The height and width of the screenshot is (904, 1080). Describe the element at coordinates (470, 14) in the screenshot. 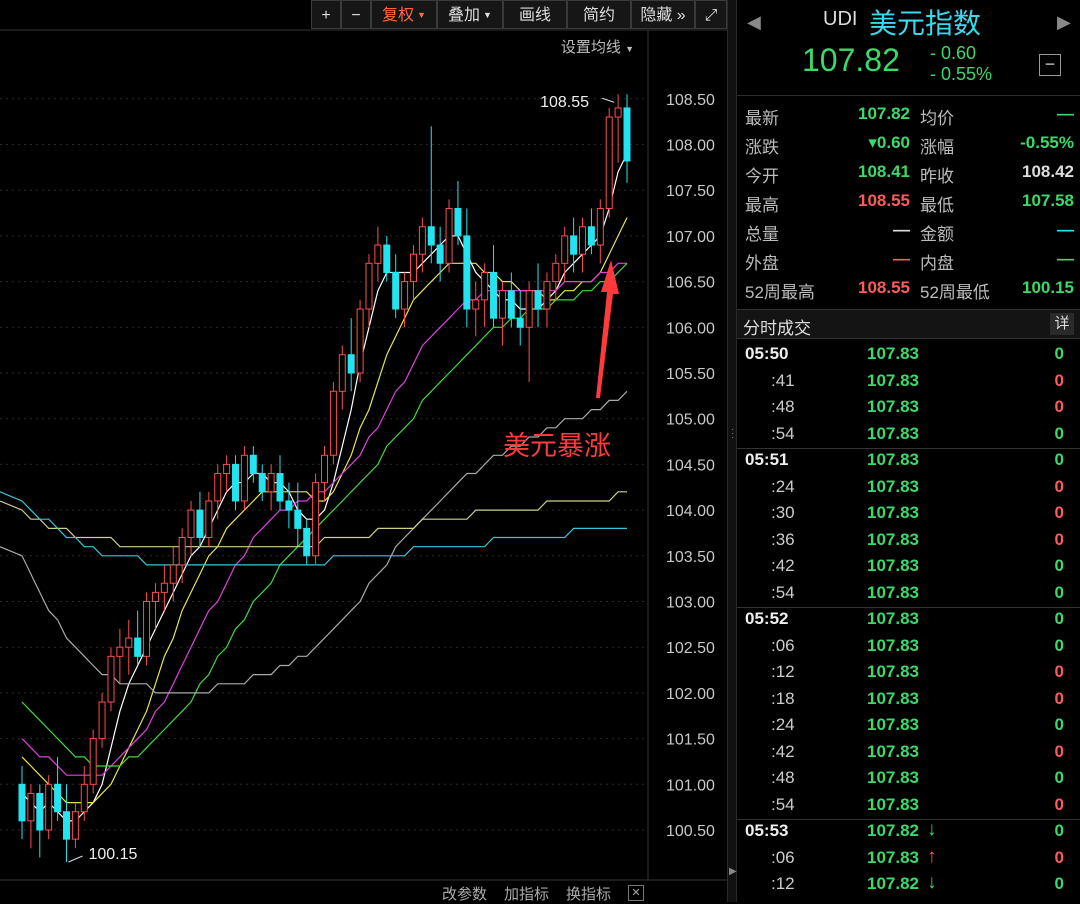

I see `overlay-button: 叠加 ▼` at that location.